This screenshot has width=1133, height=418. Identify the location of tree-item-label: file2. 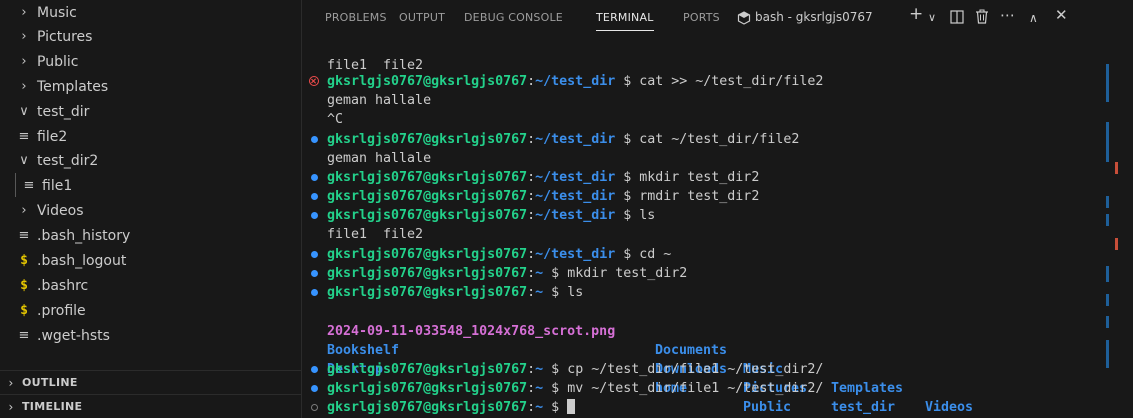
(52, 136).